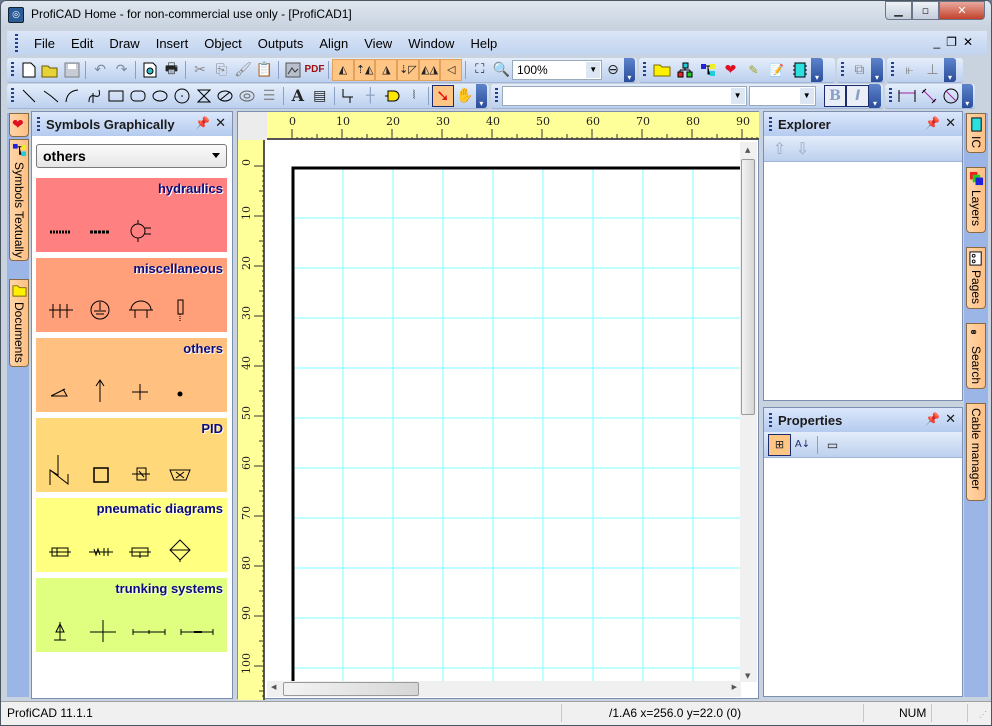 Image resolution: width=992 pixels, height=726 pixels. Describe the element at coordinates (431, 43) in the screenshot. I see `menu-window: Window` at that location.